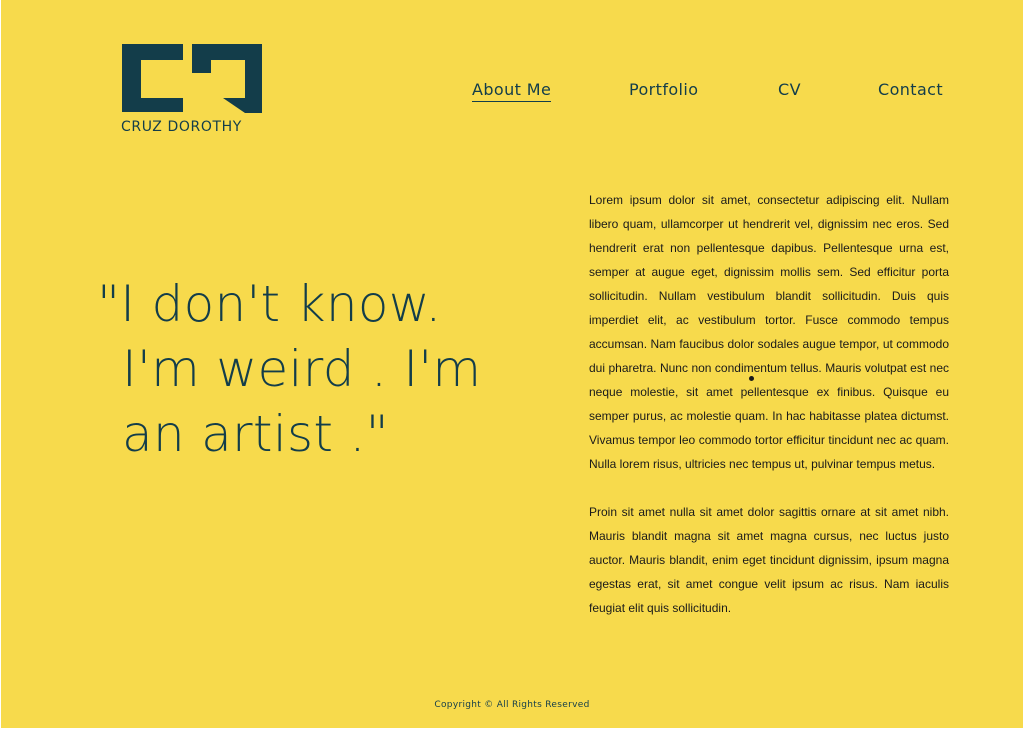  What do you see at coordinates (751, 378) in the screenshot?
I see `cursor-dot-icon` at bounding box center [751, 378].